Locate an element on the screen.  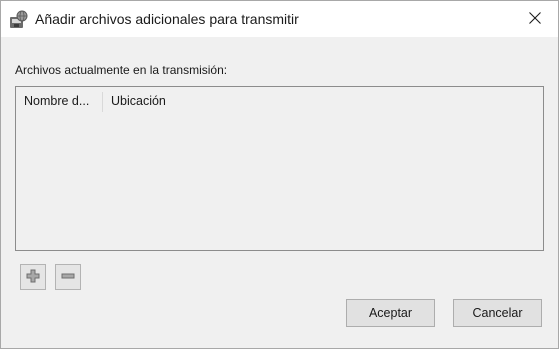
accept-button: Aceptar is located at coordinates (390, 313).